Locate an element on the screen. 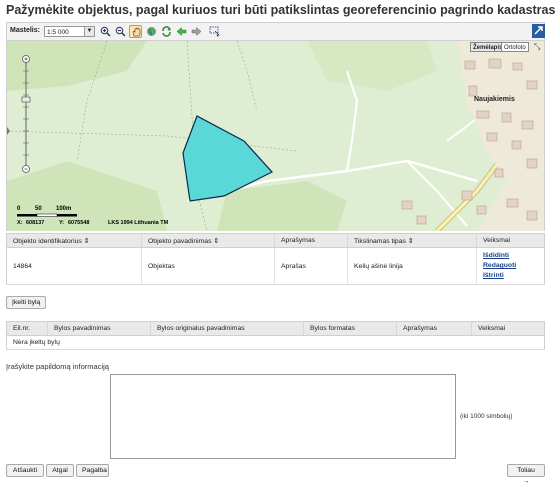 The width and height of the screenshot is (557, 487). forward-button is located at coordinates (196, 31).